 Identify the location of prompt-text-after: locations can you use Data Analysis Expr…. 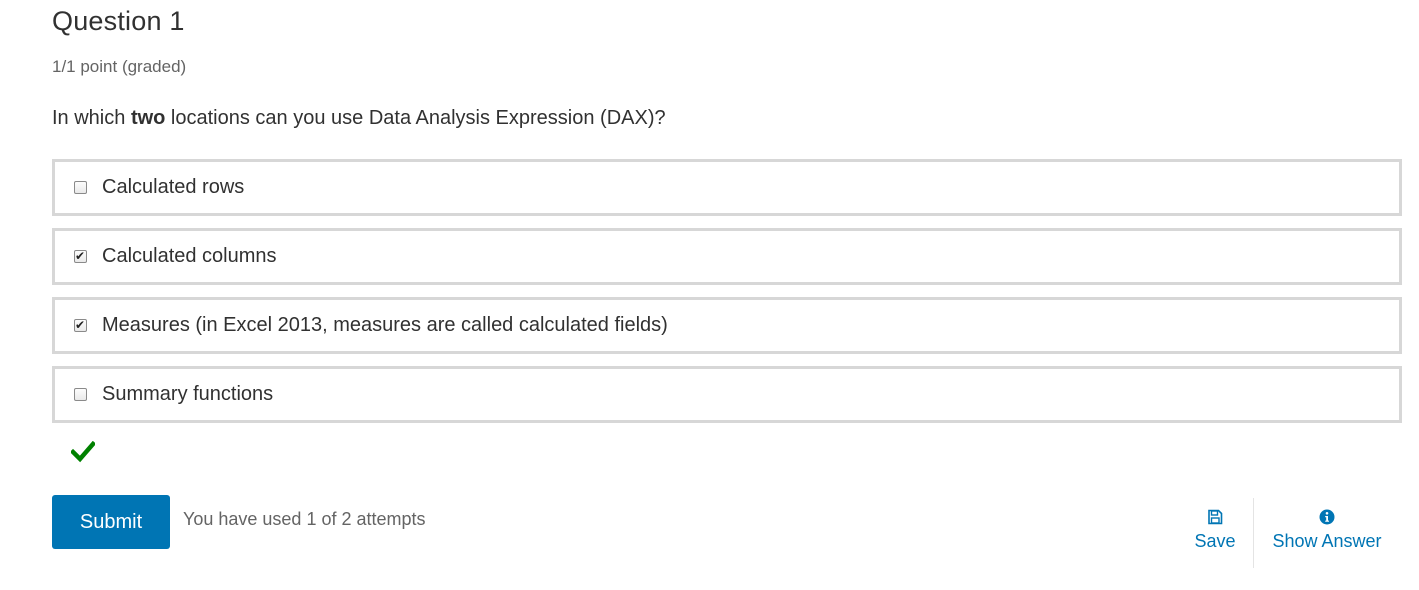
(415, 118).